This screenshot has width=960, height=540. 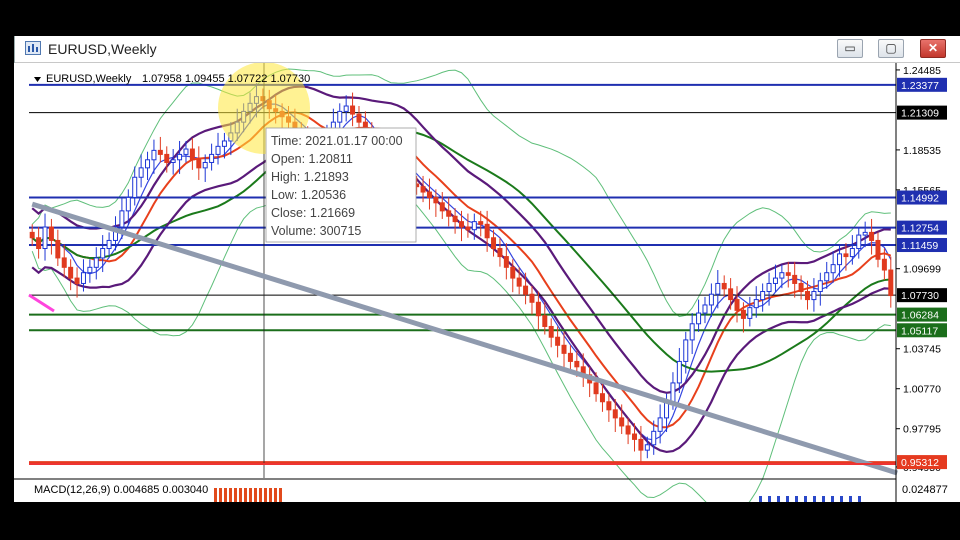 What do you see at coordinates (919, 246) in the screenshot?
I see `price-level-label: 1.11459` at bounding box center [919, 246].